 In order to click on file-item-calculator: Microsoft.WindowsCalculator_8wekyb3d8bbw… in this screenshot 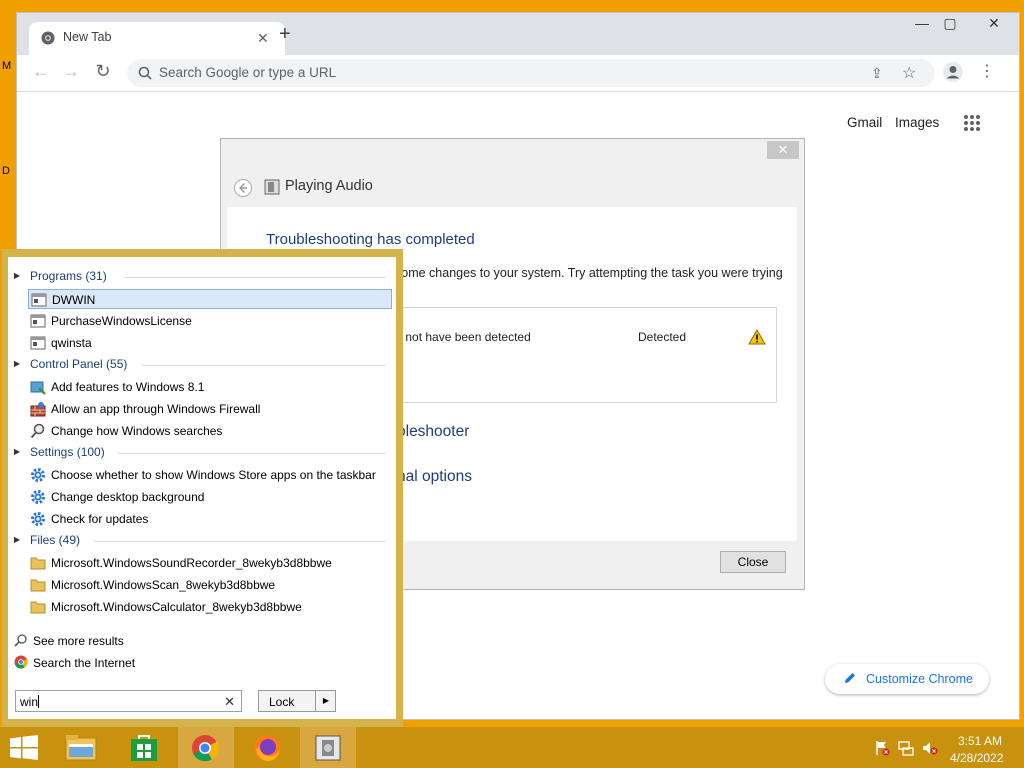, I will do `click(210, 607)`.